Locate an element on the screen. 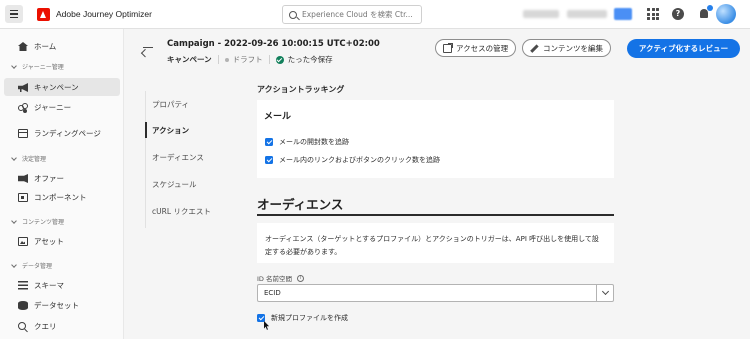 The height and width of the screenshot is (339, 750). nav-item-queries: クエリ is located at coordinates (62, 326).